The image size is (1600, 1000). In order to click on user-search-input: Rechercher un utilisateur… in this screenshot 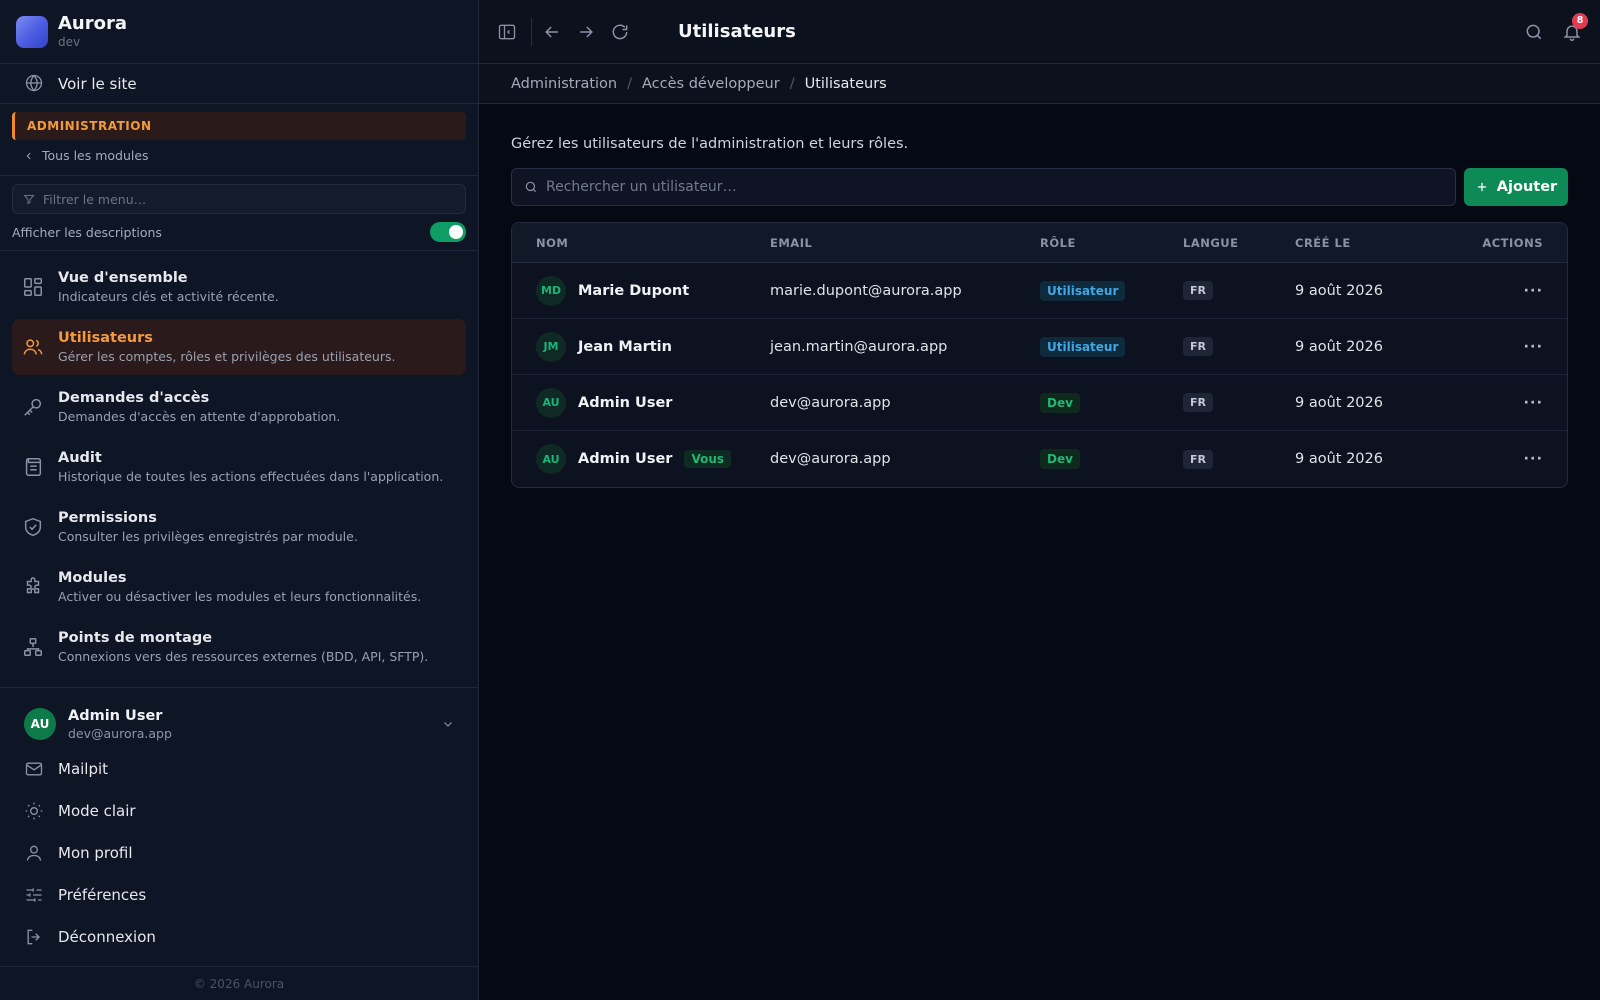, I will do `click(983, 187)`.